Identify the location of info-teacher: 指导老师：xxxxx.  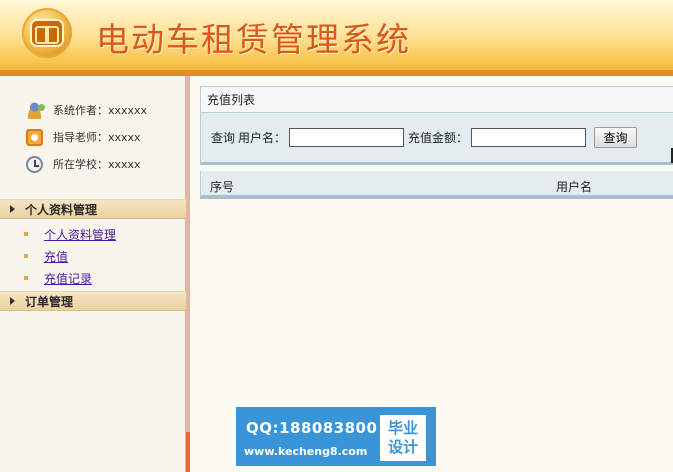
(83, 137).